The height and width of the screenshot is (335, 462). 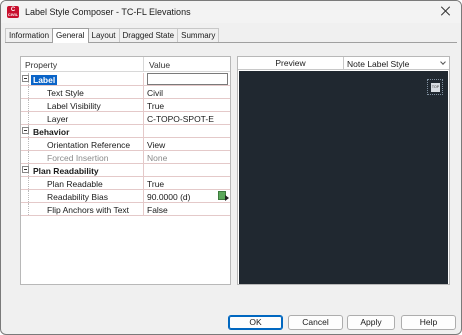 I want to click on property-value: C-TOPO-SPOT-E, so click(x=180, y=119).